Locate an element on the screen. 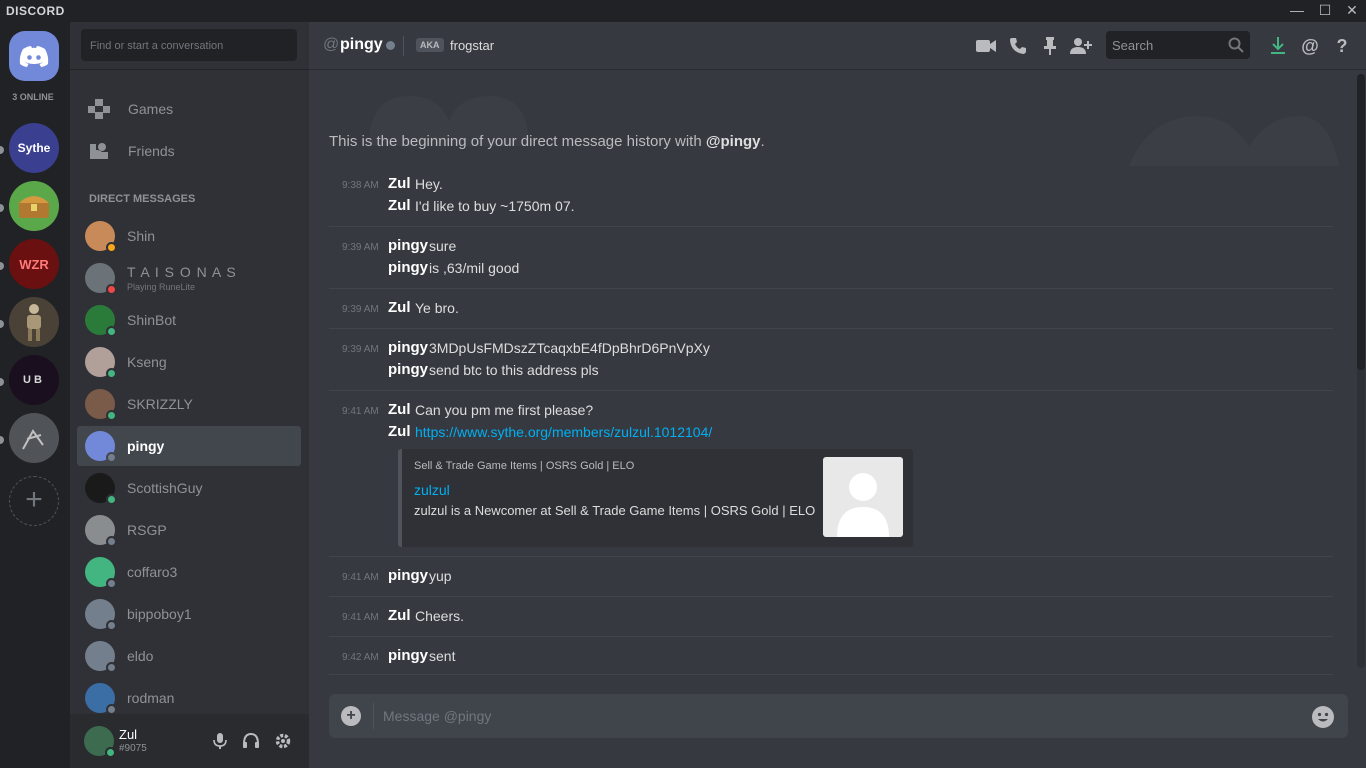  mentions-icon: @ is located at coordinates (1310, 46).